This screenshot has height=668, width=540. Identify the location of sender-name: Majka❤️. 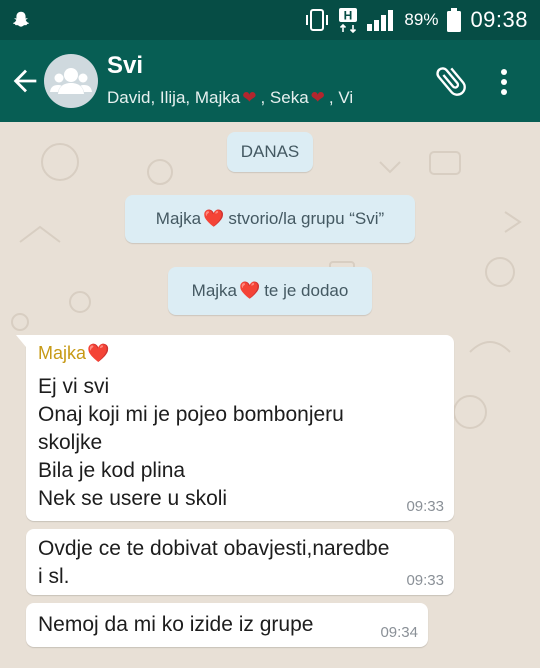
(75, 353).